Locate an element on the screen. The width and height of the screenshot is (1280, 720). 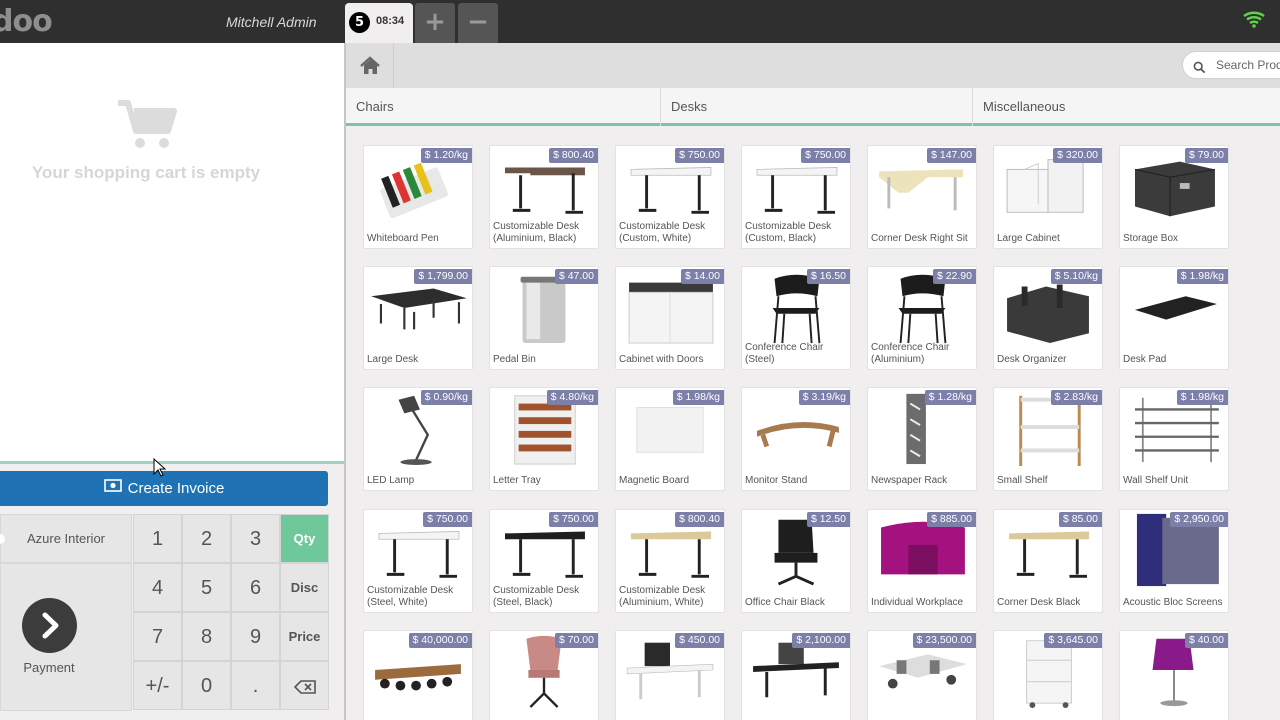
mode-qty-button: Qty is located at coordinates (304, 538).